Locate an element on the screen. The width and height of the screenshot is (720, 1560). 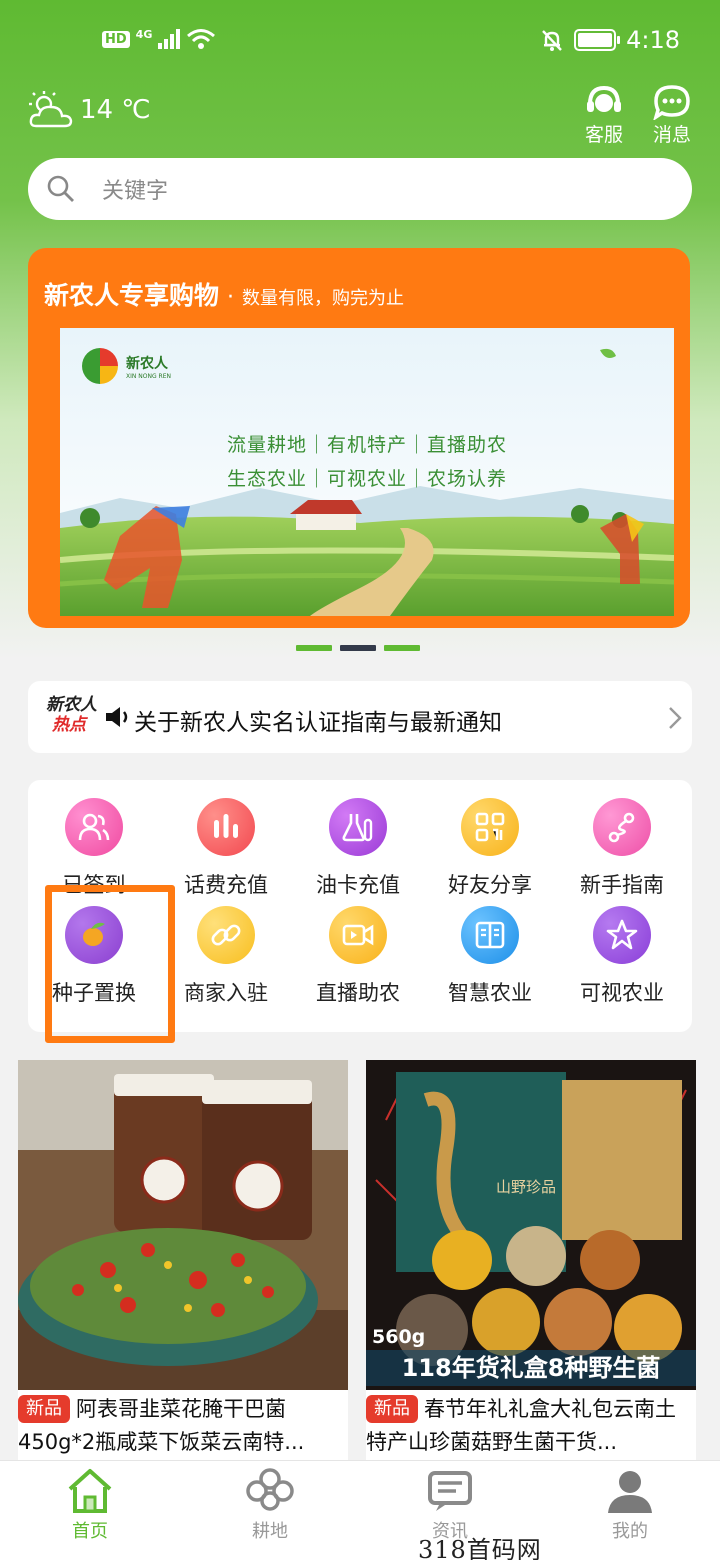
customer-service-button: 客服 is located at coordinates (604, 115).